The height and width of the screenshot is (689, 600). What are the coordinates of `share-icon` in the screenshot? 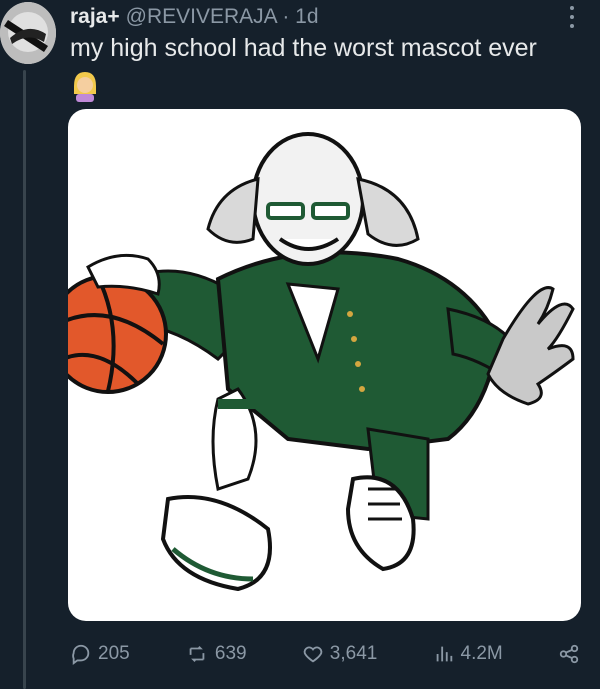 It's located at (569, 654).